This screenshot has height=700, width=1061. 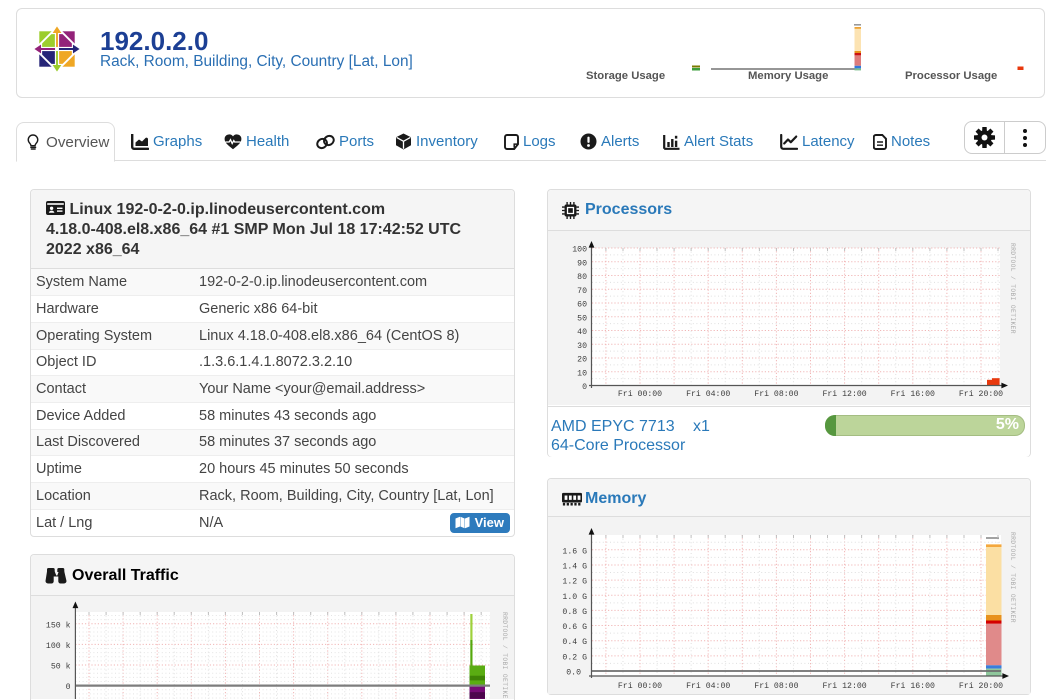 I want to click on svg-text: 50, so click(x=582, y=318).